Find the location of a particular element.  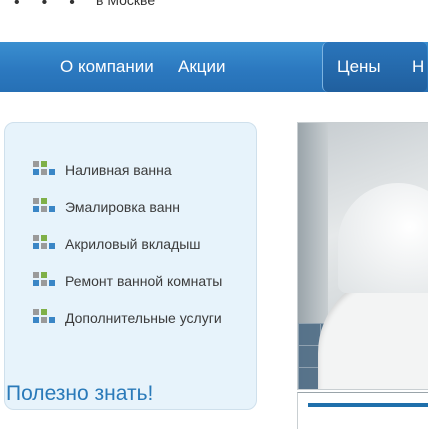

dots-icon: ••• is located at coordinates (55, 5).